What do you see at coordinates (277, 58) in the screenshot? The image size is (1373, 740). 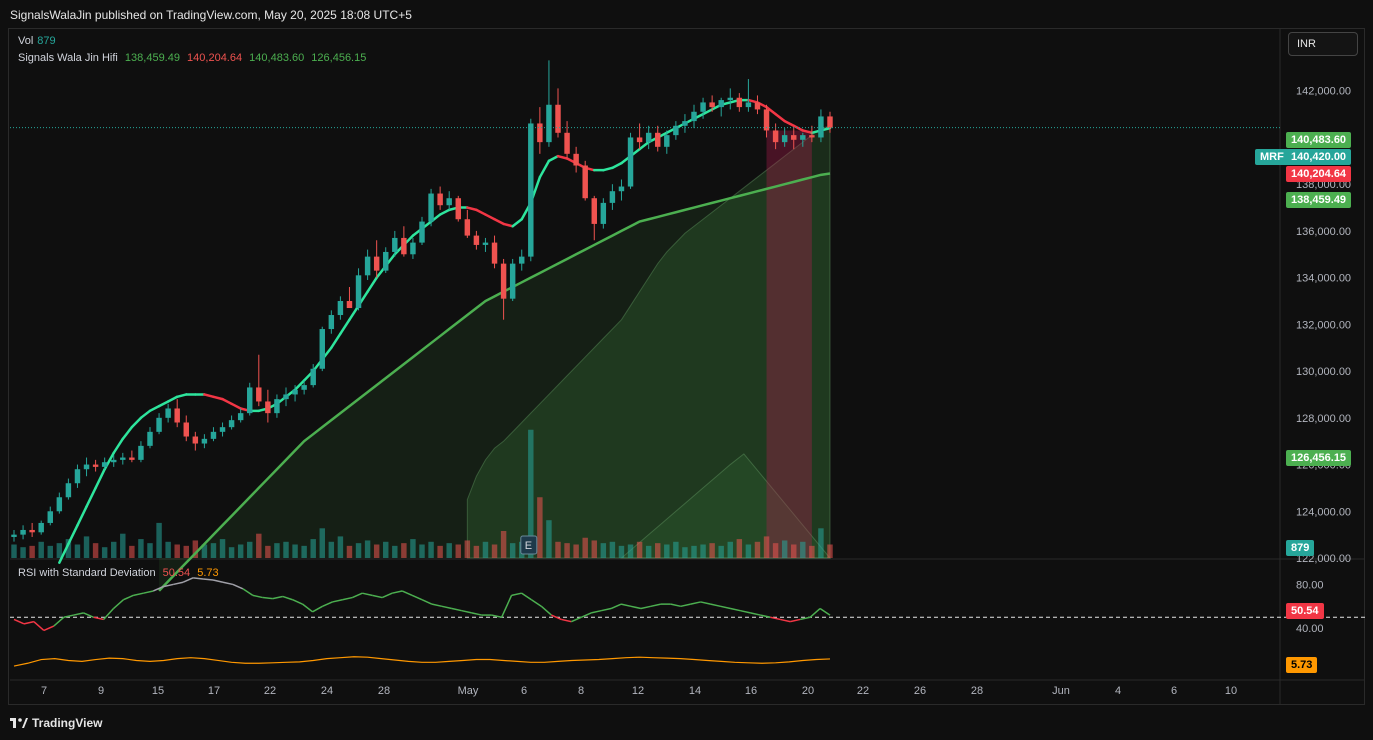 I see `legend-v3: 140,483.60` at bounding box center [277, 58].